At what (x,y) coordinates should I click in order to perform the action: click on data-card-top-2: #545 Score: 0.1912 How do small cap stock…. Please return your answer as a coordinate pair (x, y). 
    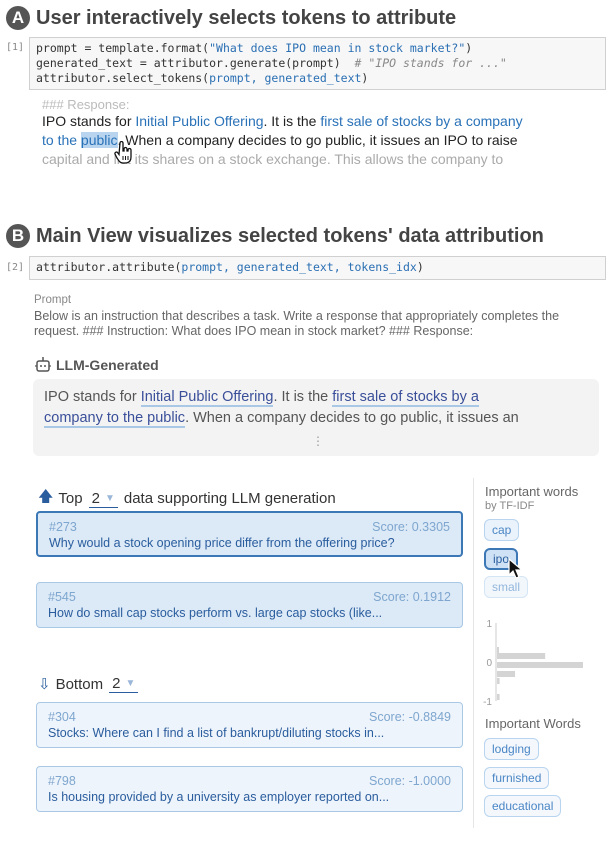
    Looking at the image, I should click on (249, 605).